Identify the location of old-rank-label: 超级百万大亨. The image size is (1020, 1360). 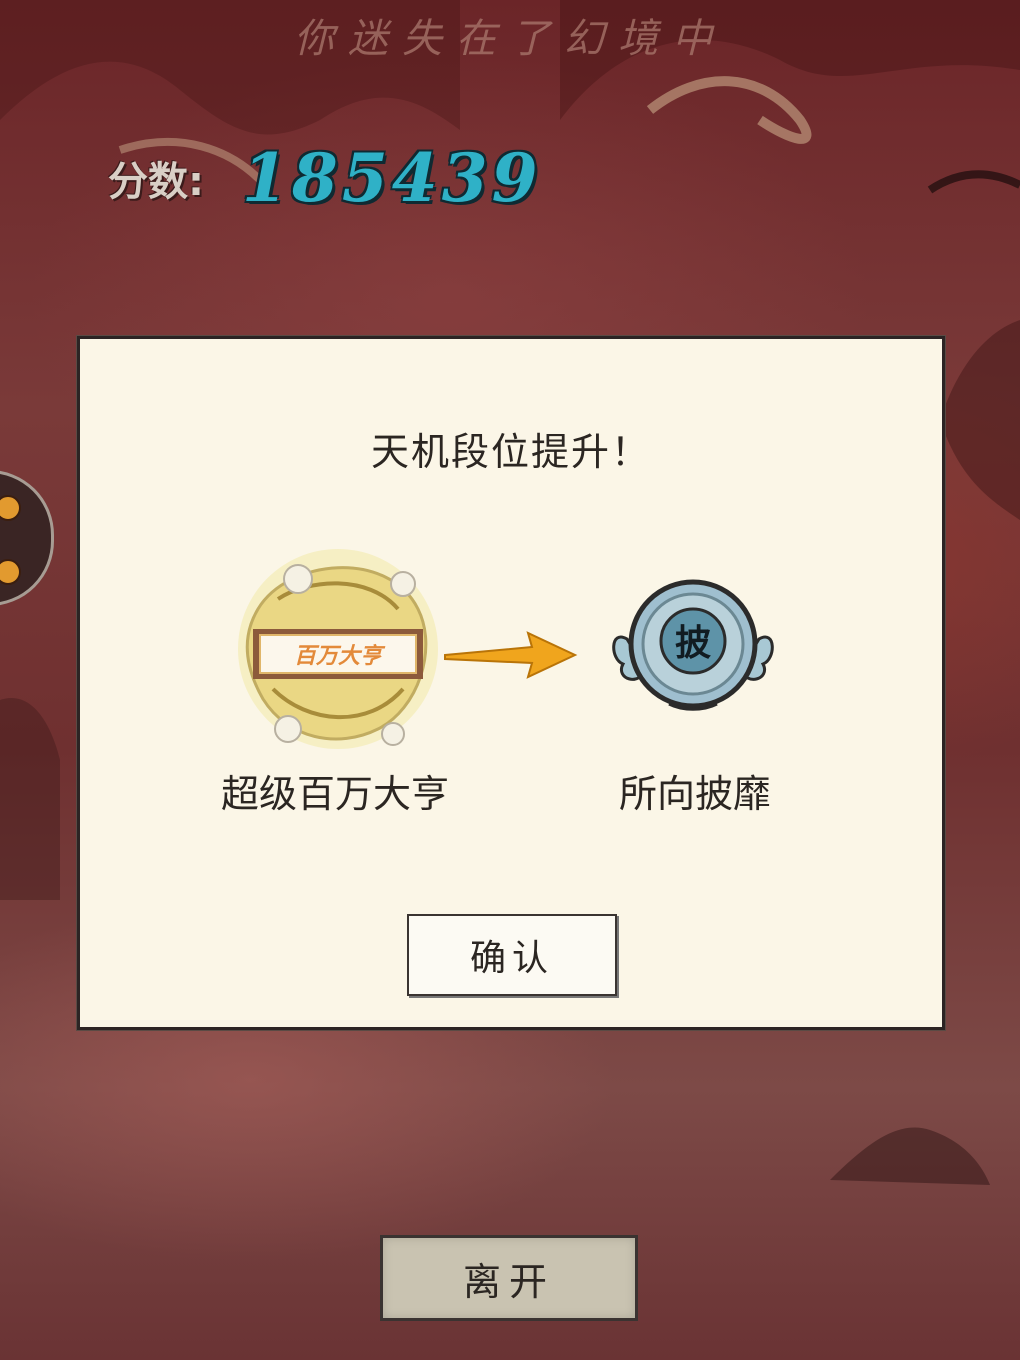
(334, 794).